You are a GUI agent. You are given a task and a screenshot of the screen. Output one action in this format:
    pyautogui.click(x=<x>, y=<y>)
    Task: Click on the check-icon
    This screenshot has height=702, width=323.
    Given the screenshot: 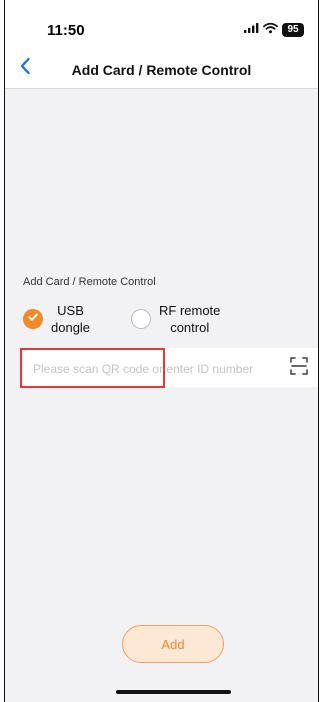 What is the action you would take?
    pyautogui.click(x=33, y=319)
    